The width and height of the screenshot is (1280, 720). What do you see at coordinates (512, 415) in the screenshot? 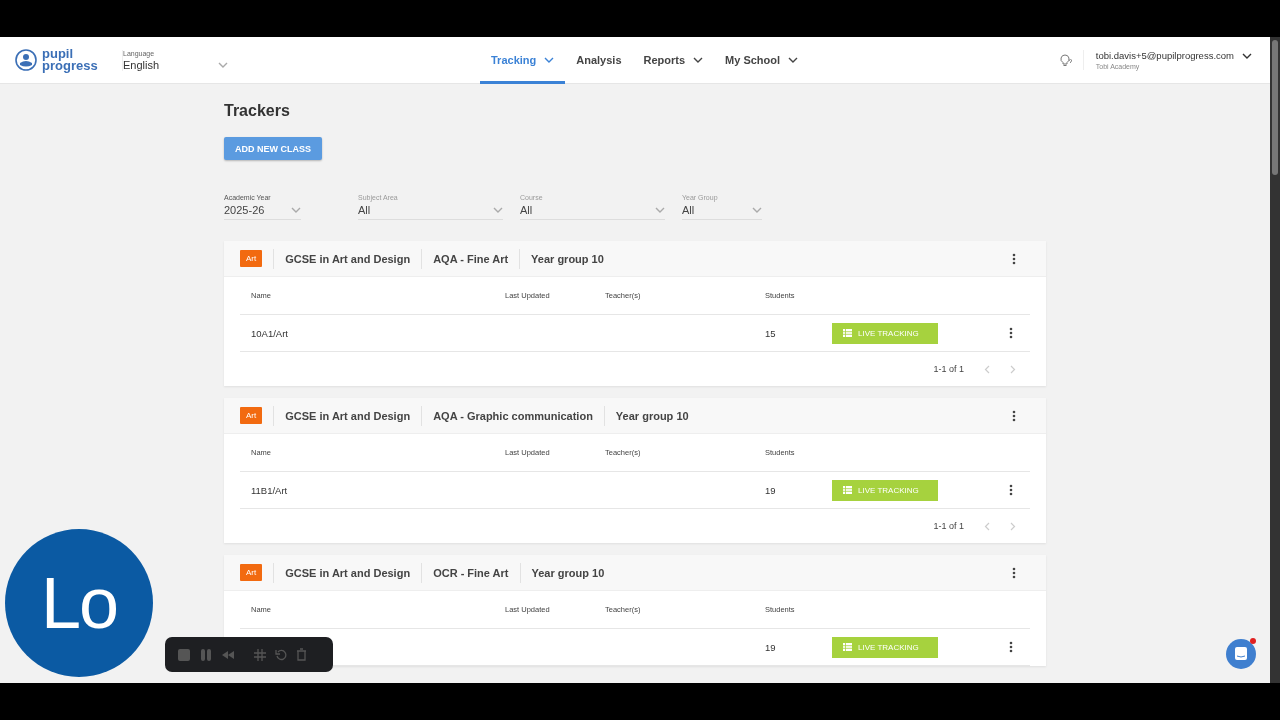
I see `exam-board: AQA - Graphic communication` at bounding box center [512, 415].